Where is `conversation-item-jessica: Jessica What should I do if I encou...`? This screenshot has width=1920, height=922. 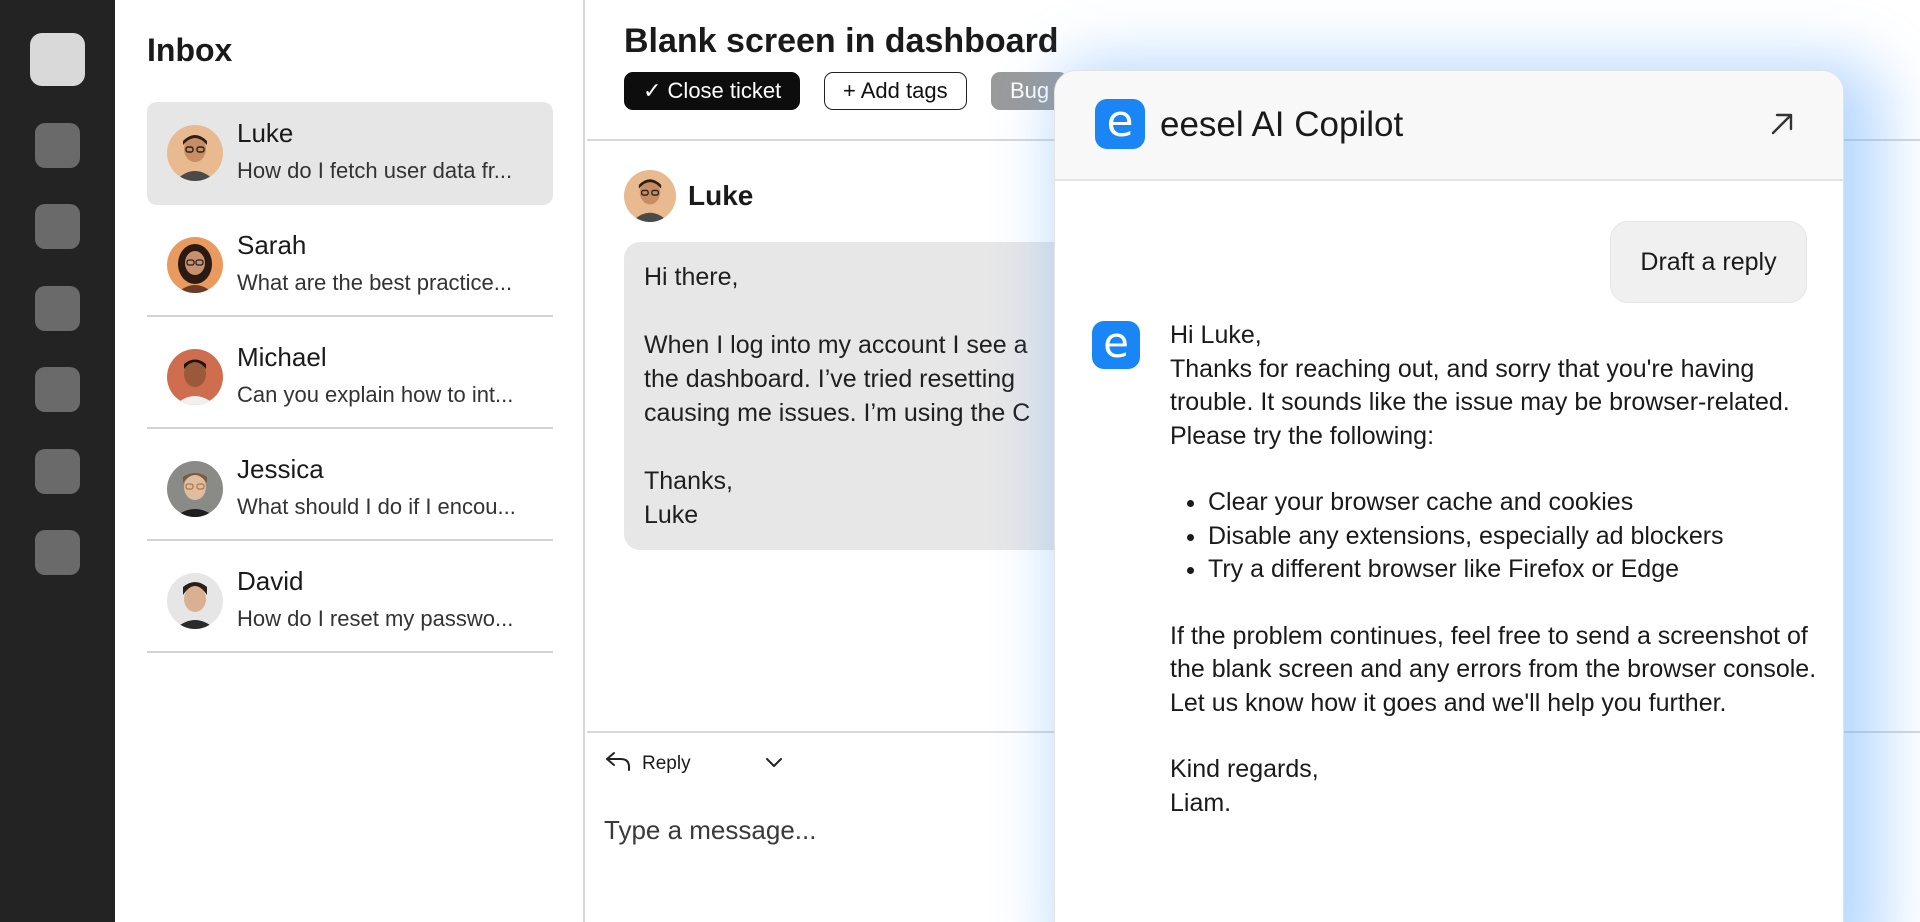 conversation-item-jessica: Jessica What should I do if I encou... is located at coordinates (350, 489).